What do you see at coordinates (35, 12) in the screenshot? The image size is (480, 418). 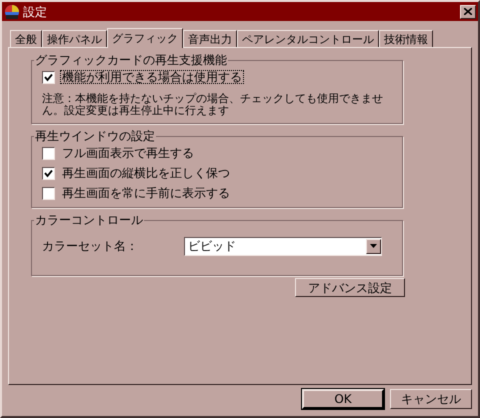 I see `window-title: 設定` at bounding box center [35, 12].